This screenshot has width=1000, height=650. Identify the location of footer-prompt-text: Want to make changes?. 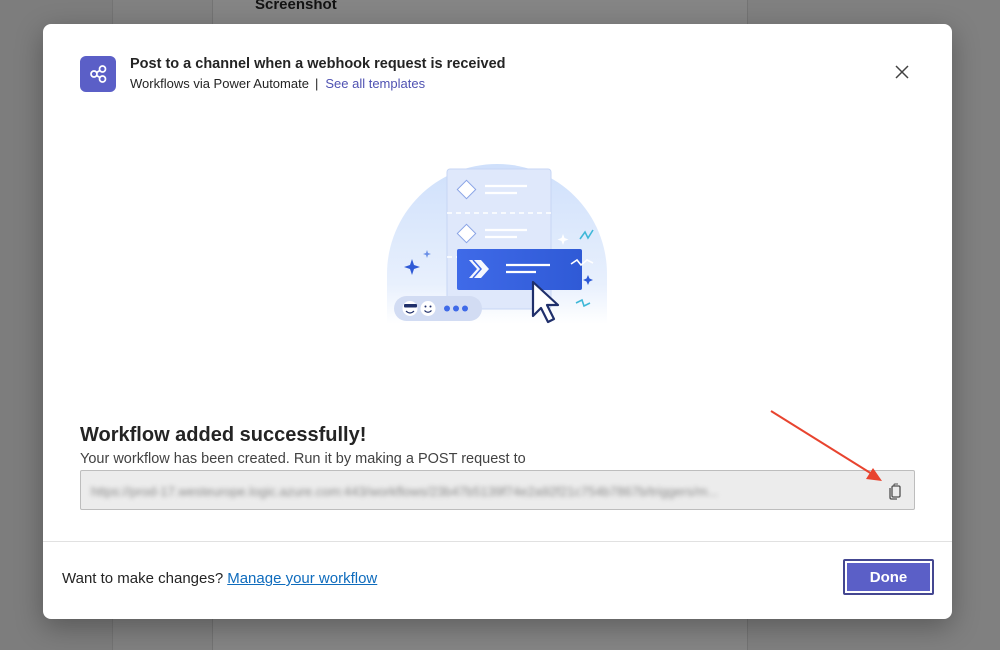
(143, 578).